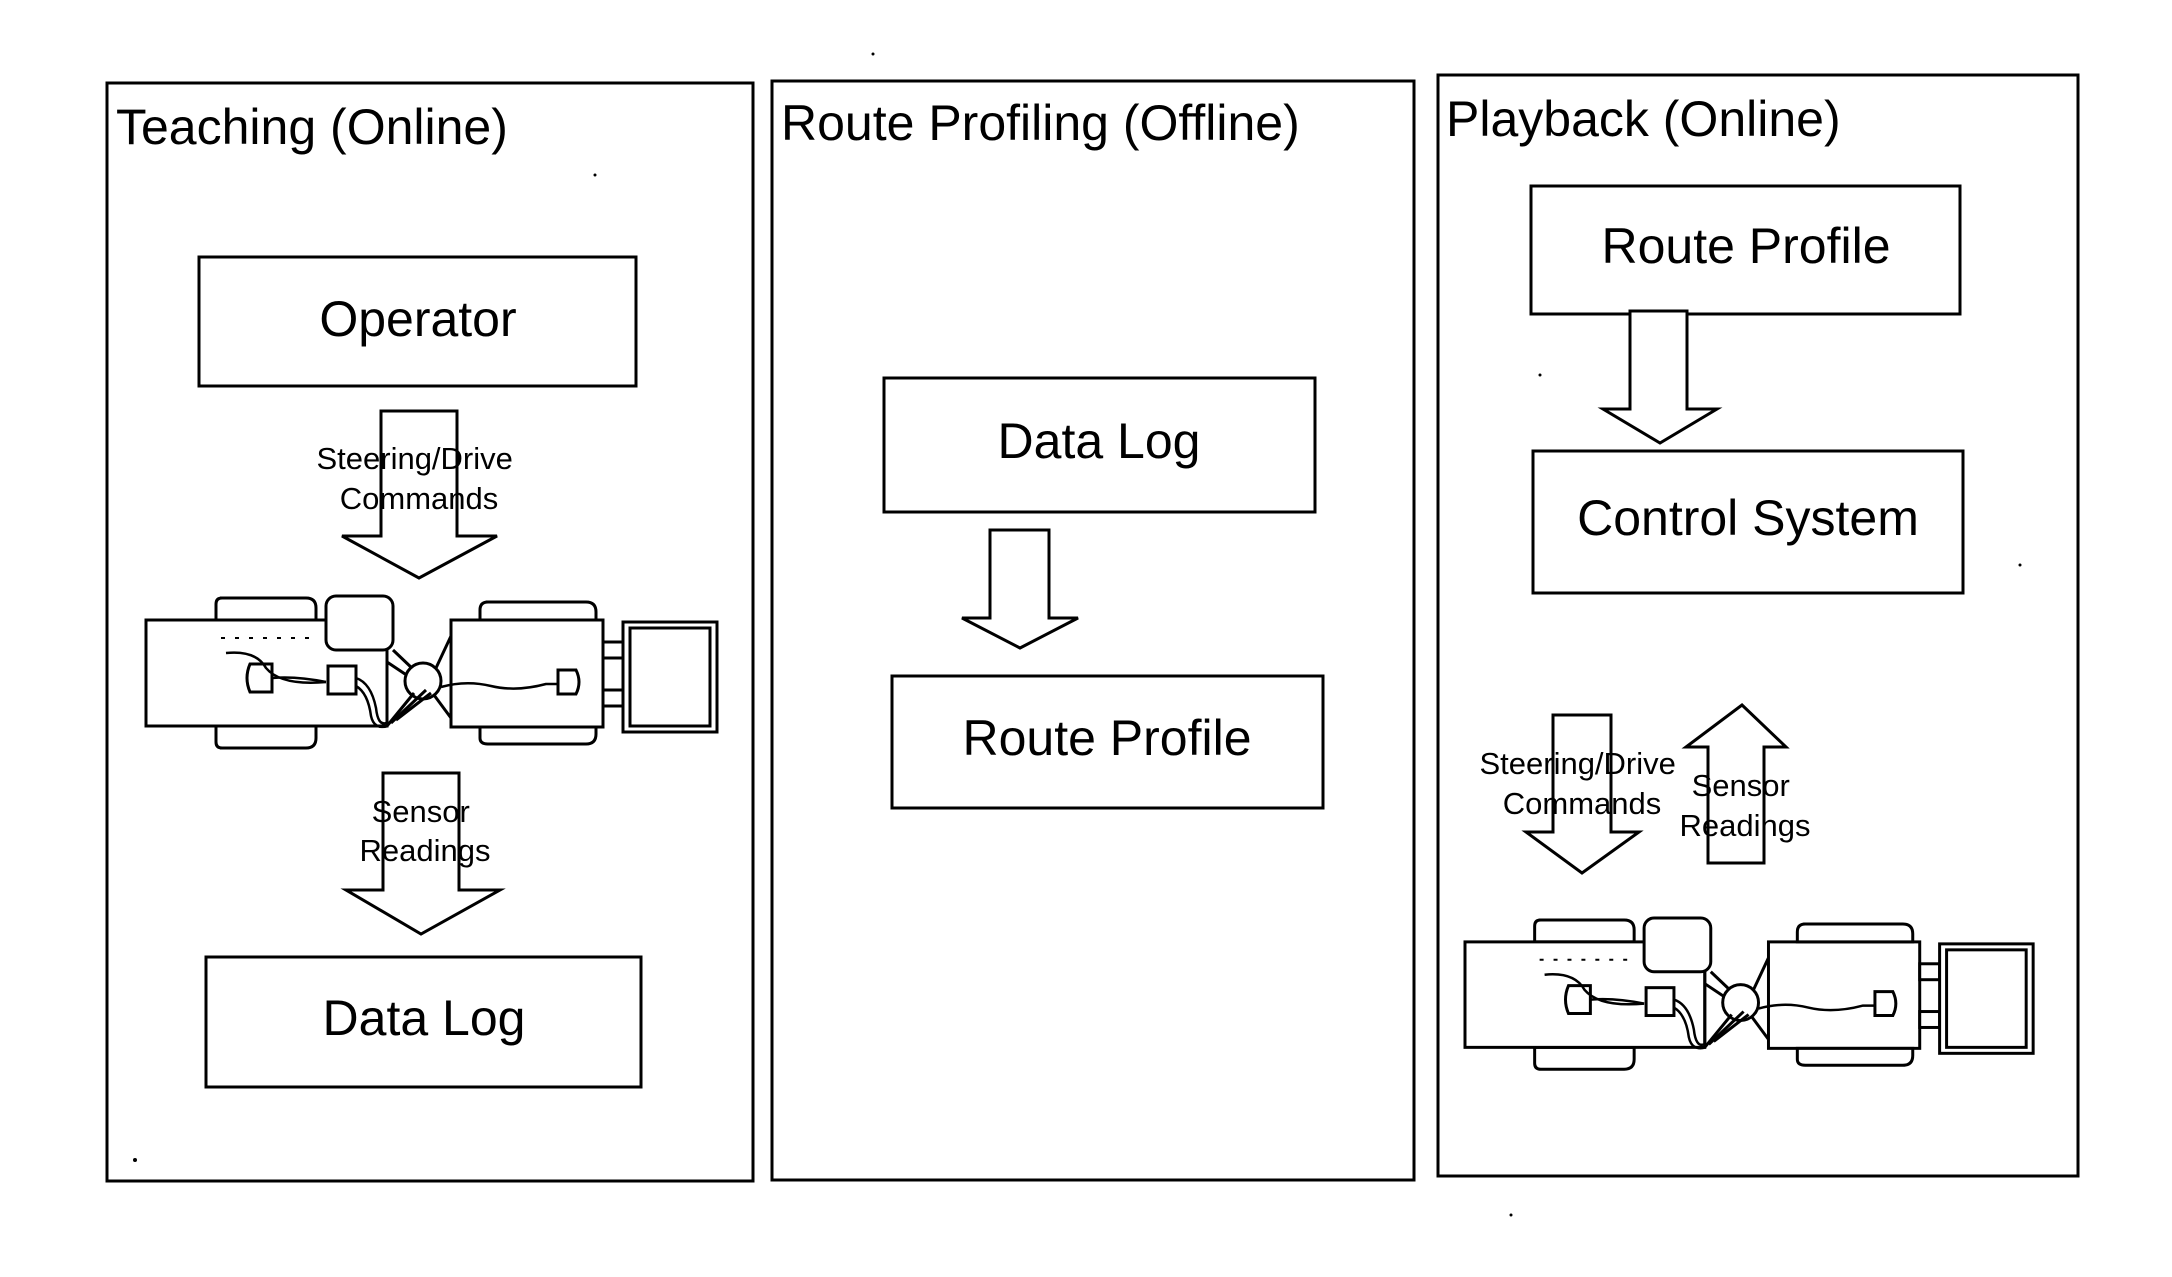 The width and height of the screenshot is (2172, 1277). I want to click on panel-title: Teaching (Online), so click(312, 127).